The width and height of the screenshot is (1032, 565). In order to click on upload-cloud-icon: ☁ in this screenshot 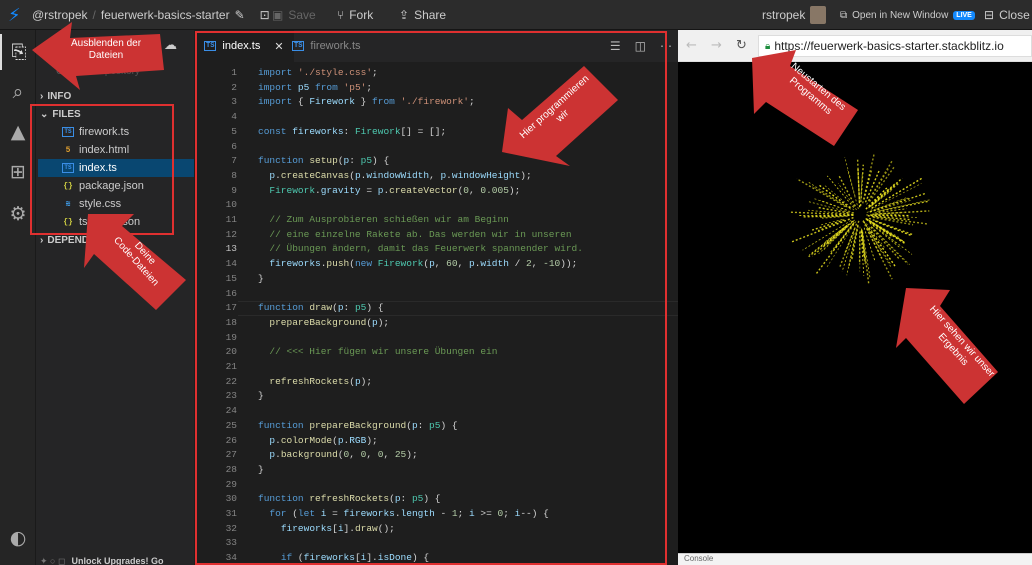, I will do `click(170, 45)`.